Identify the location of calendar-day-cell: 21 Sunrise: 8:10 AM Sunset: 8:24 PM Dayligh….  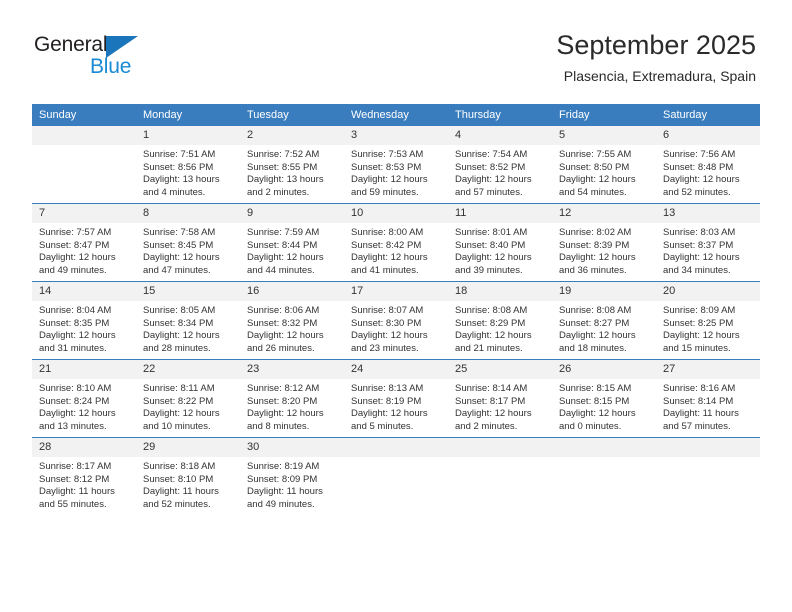
(84, 398).